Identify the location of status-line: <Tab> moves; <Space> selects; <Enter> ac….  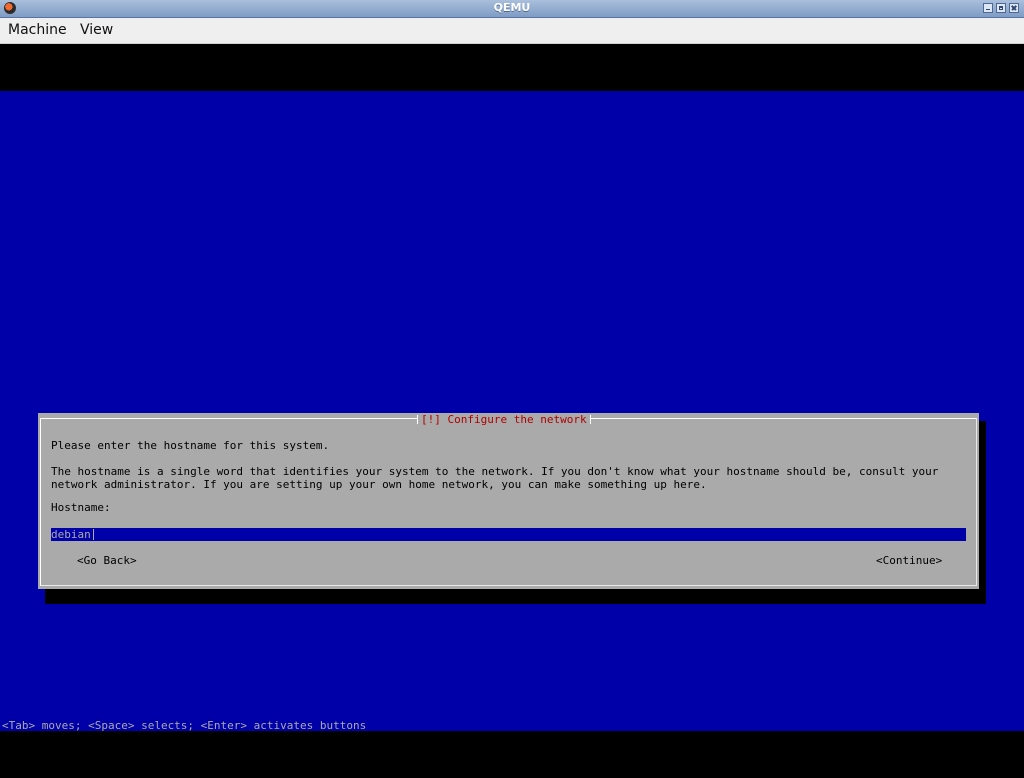
(184, 725).